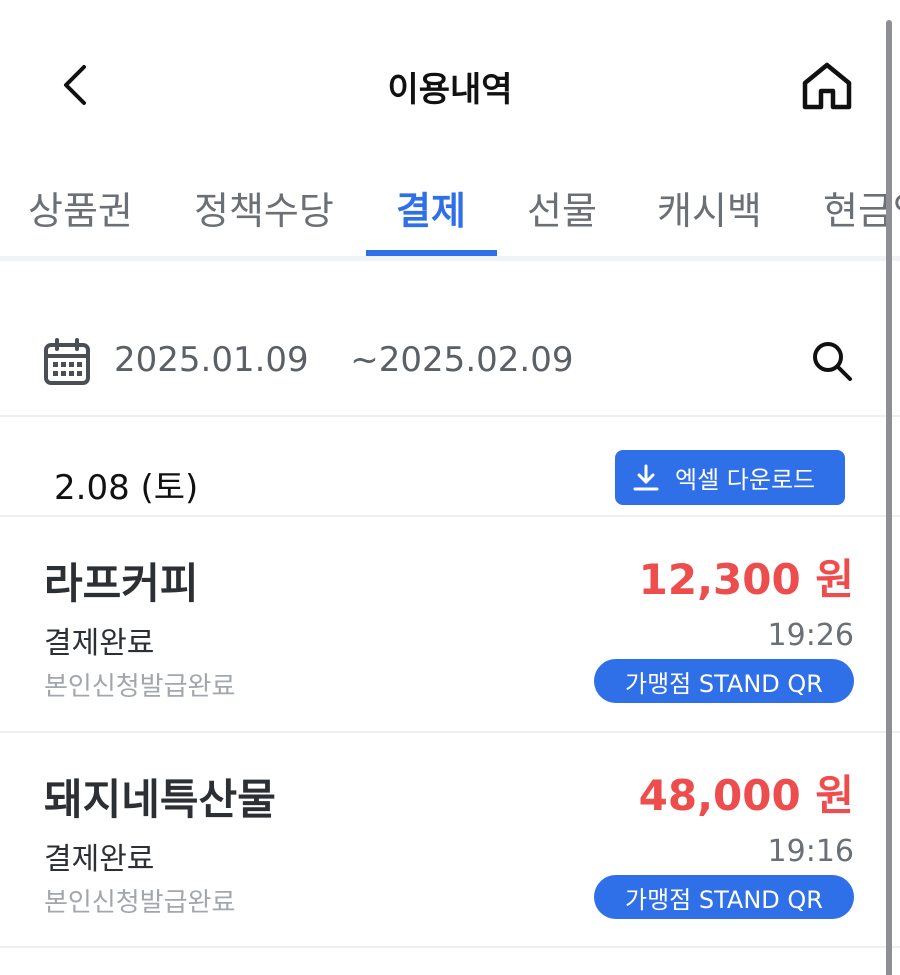 This screenshot has width=900, height=975. I want to click on search-button, so click(832, 361).